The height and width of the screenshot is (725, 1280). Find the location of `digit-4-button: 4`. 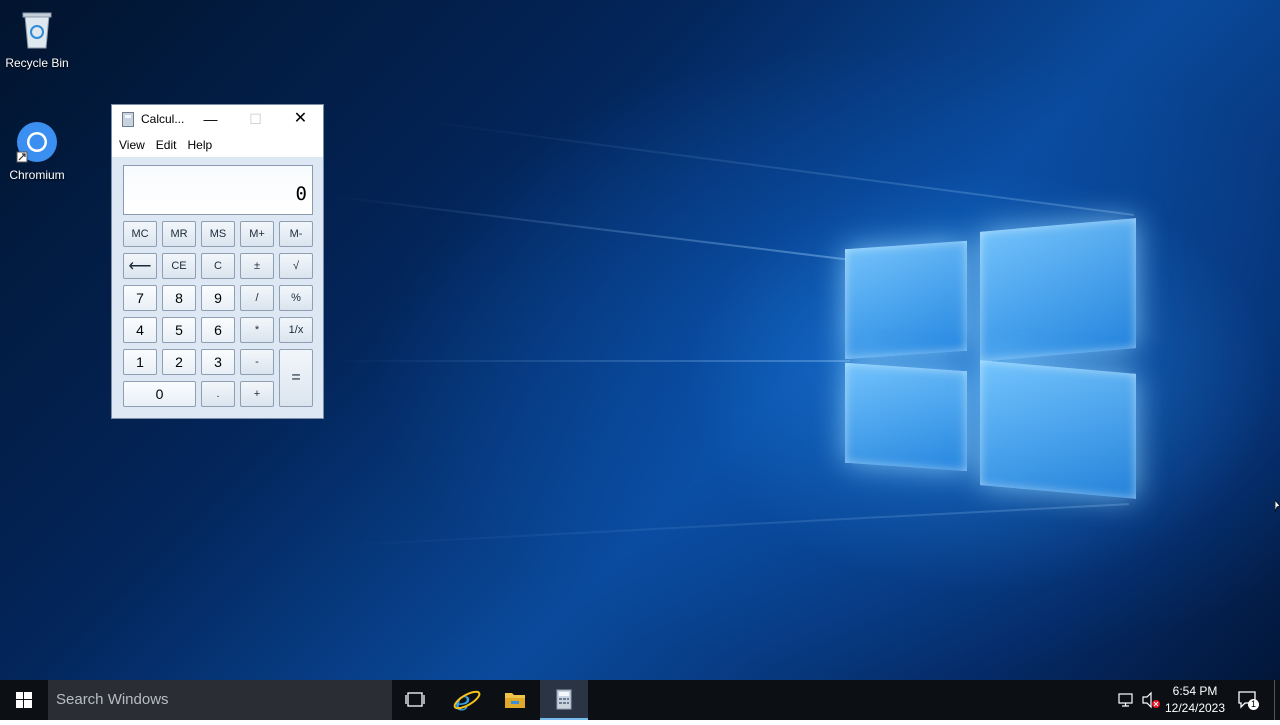

digit-4-button: 4 is located at coordinates (140, 330).